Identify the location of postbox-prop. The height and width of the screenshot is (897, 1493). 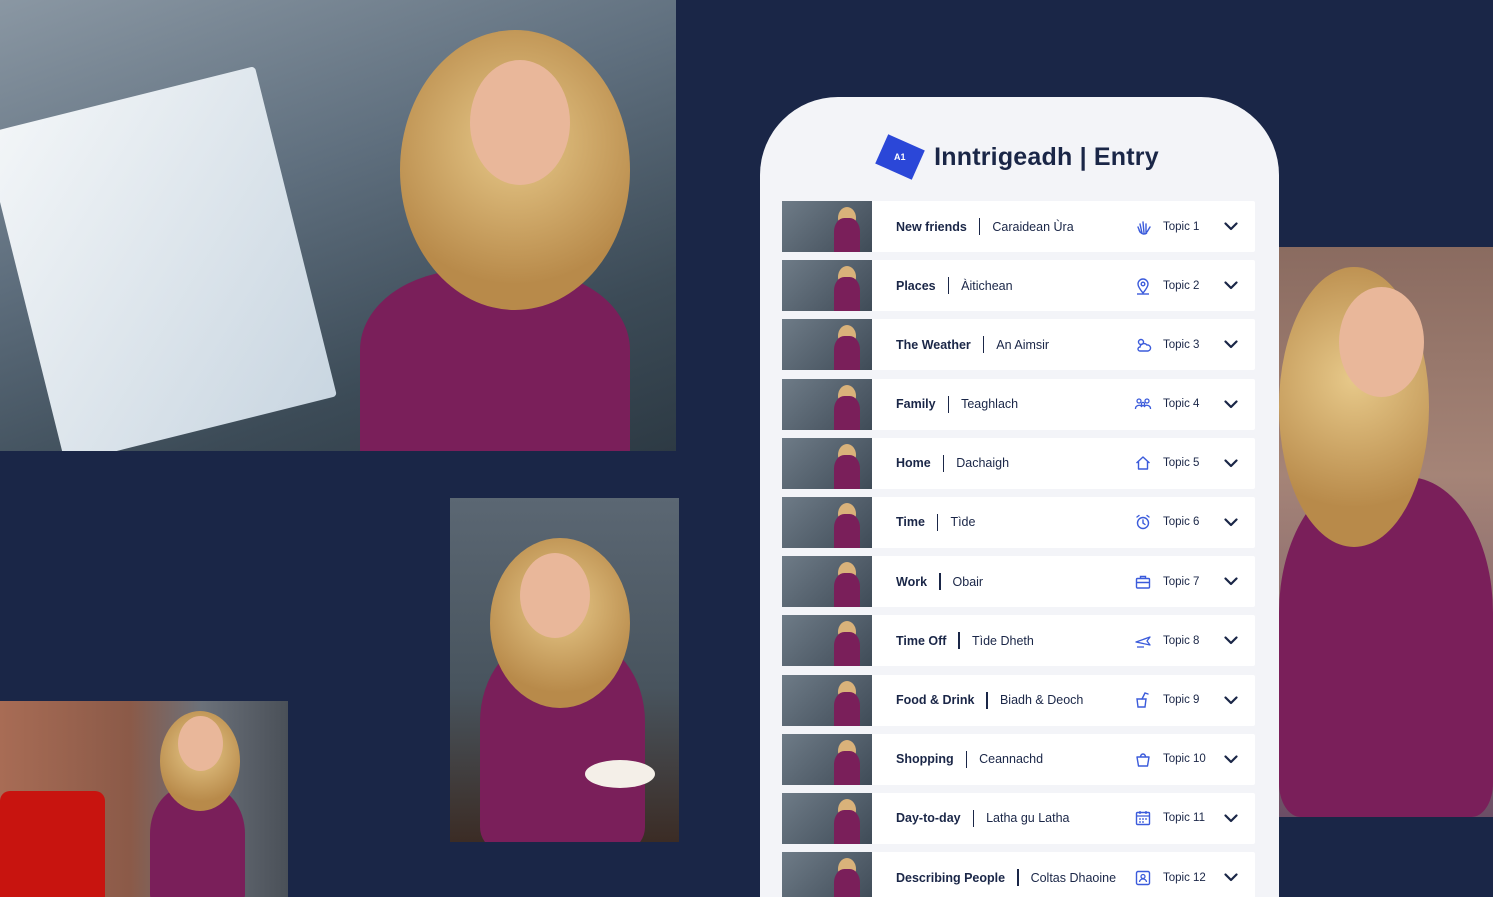
(52, 844).